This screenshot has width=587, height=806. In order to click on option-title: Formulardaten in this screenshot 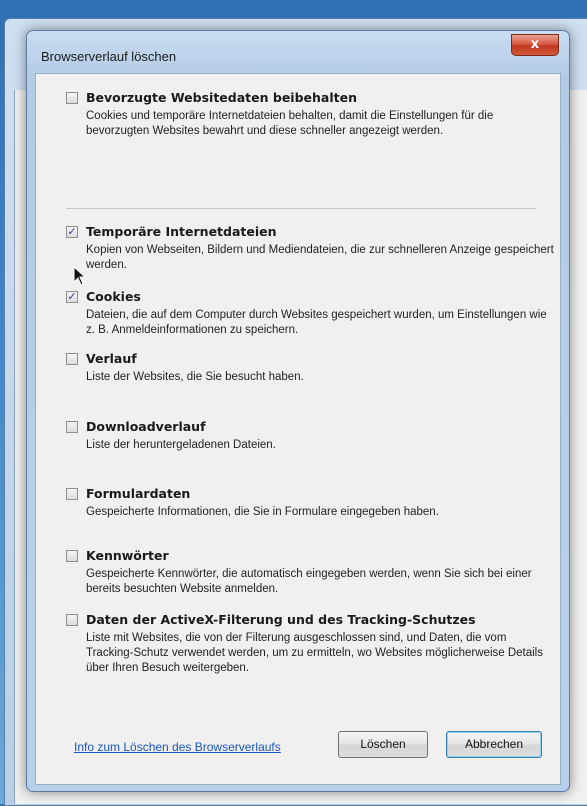, I will do `click(138, 493)`.